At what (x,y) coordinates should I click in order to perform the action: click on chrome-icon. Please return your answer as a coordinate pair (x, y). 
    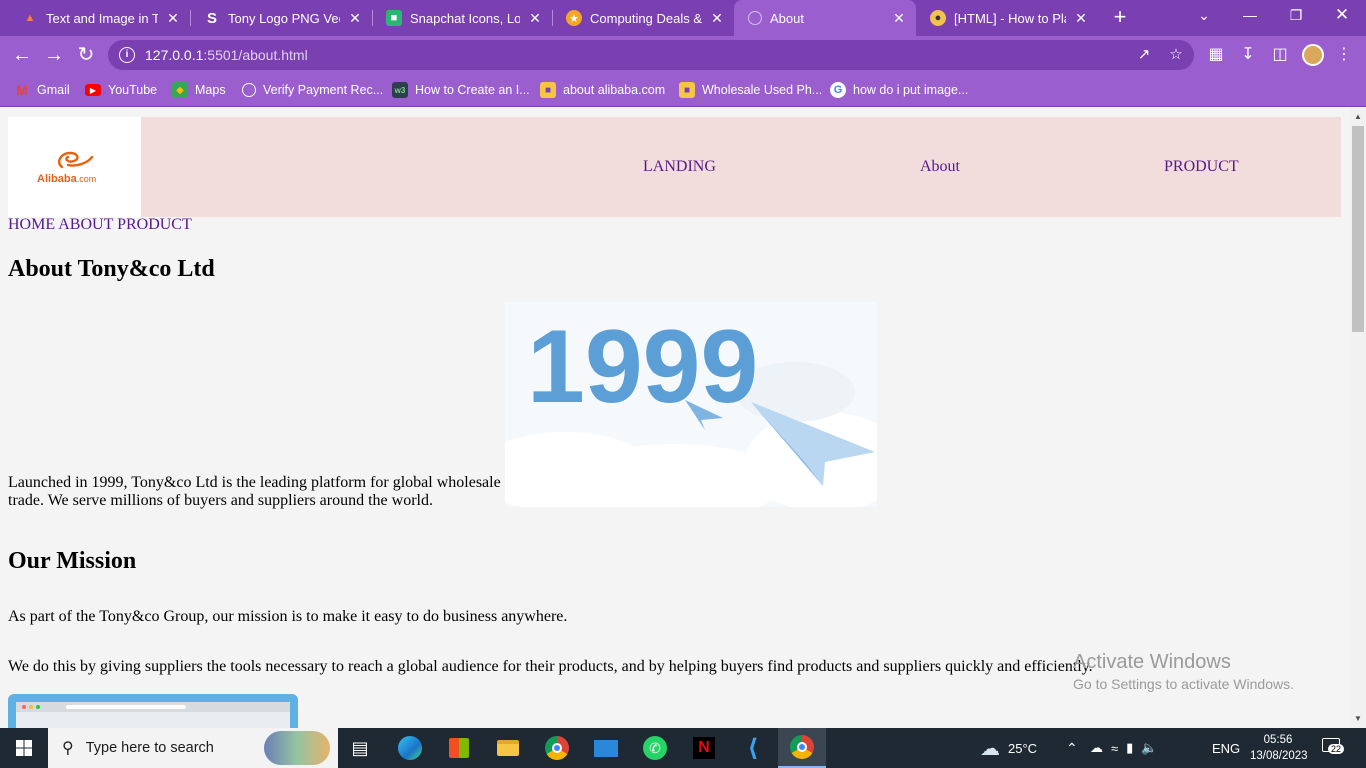
    Looking at the image, I should click on (557, 748).